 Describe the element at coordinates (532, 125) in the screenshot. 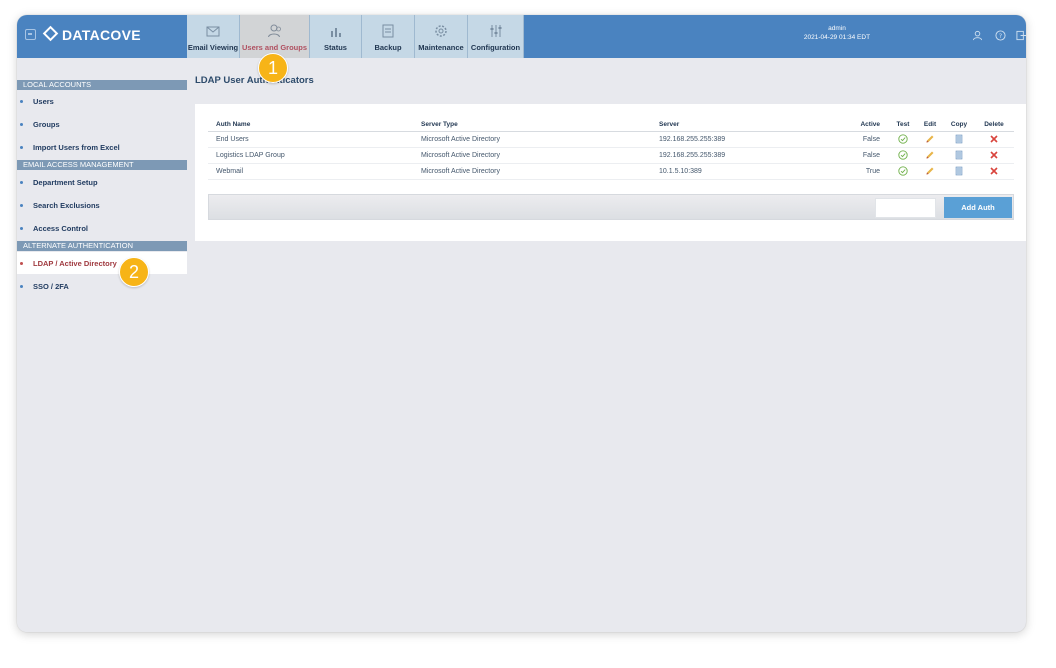

I see `col-server-type: Server Type` at that location.